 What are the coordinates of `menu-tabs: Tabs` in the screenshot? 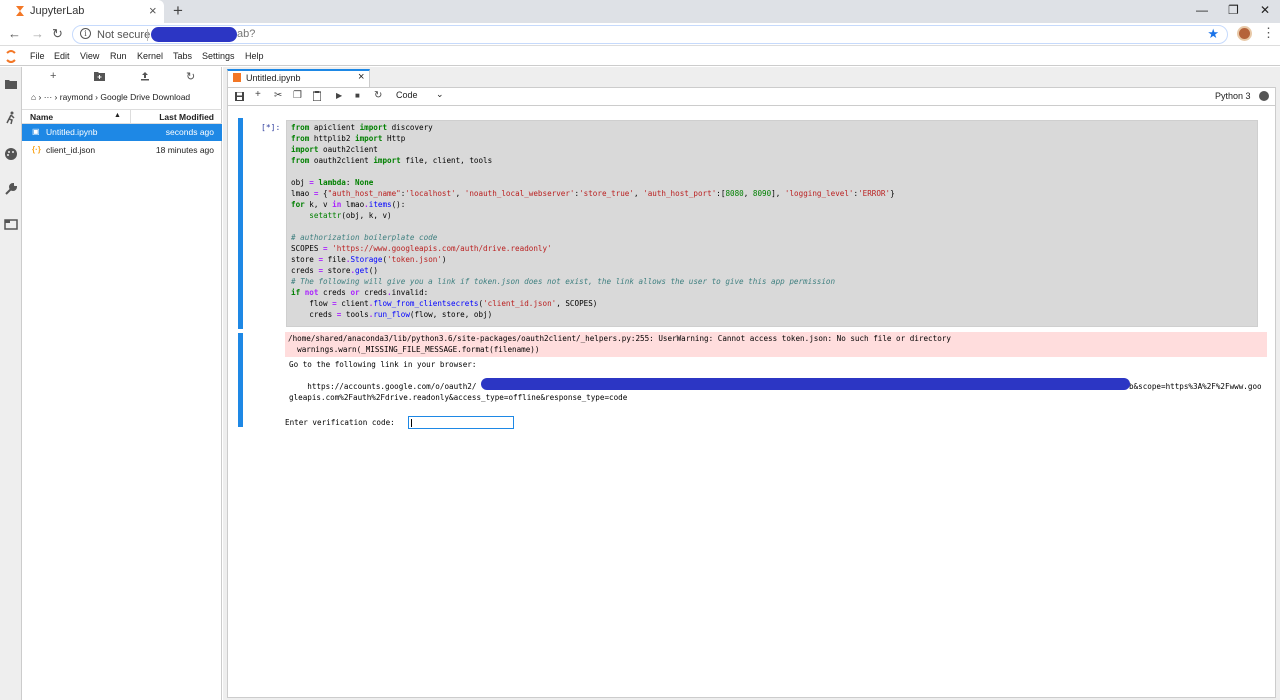 It's located at (182, 56).